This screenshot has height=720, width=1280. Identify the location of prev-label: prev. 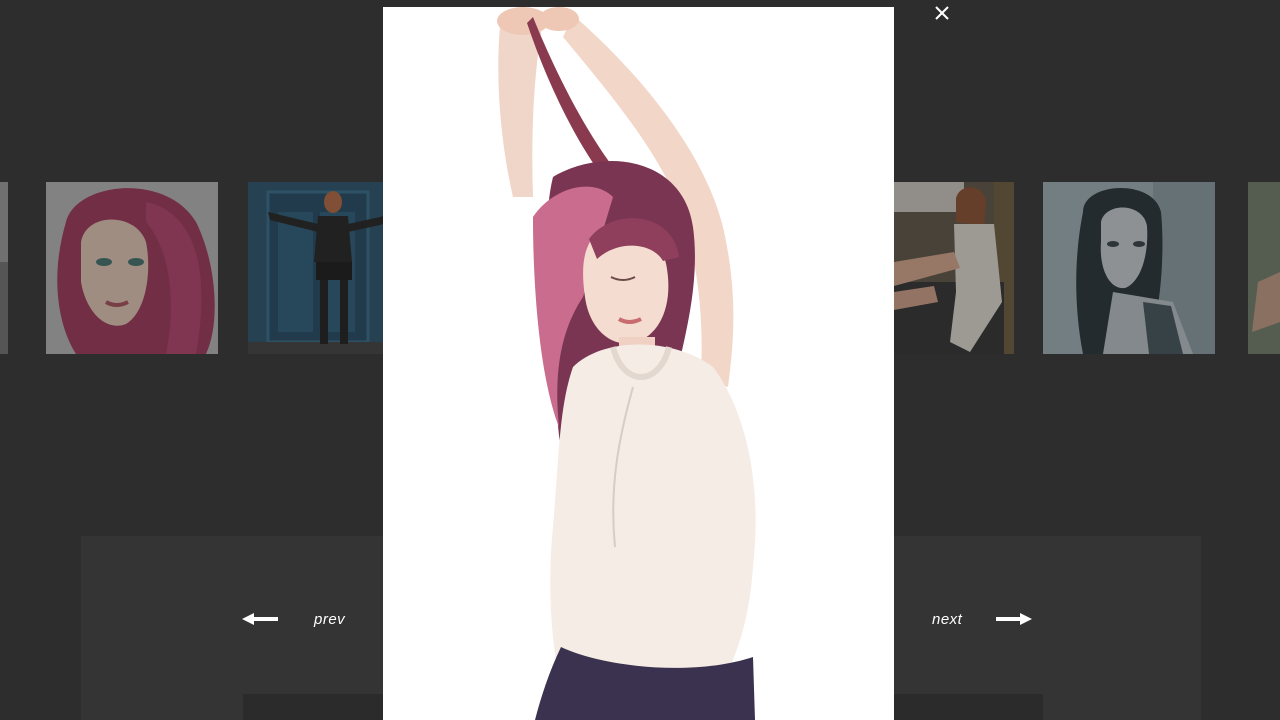
(330, 619).